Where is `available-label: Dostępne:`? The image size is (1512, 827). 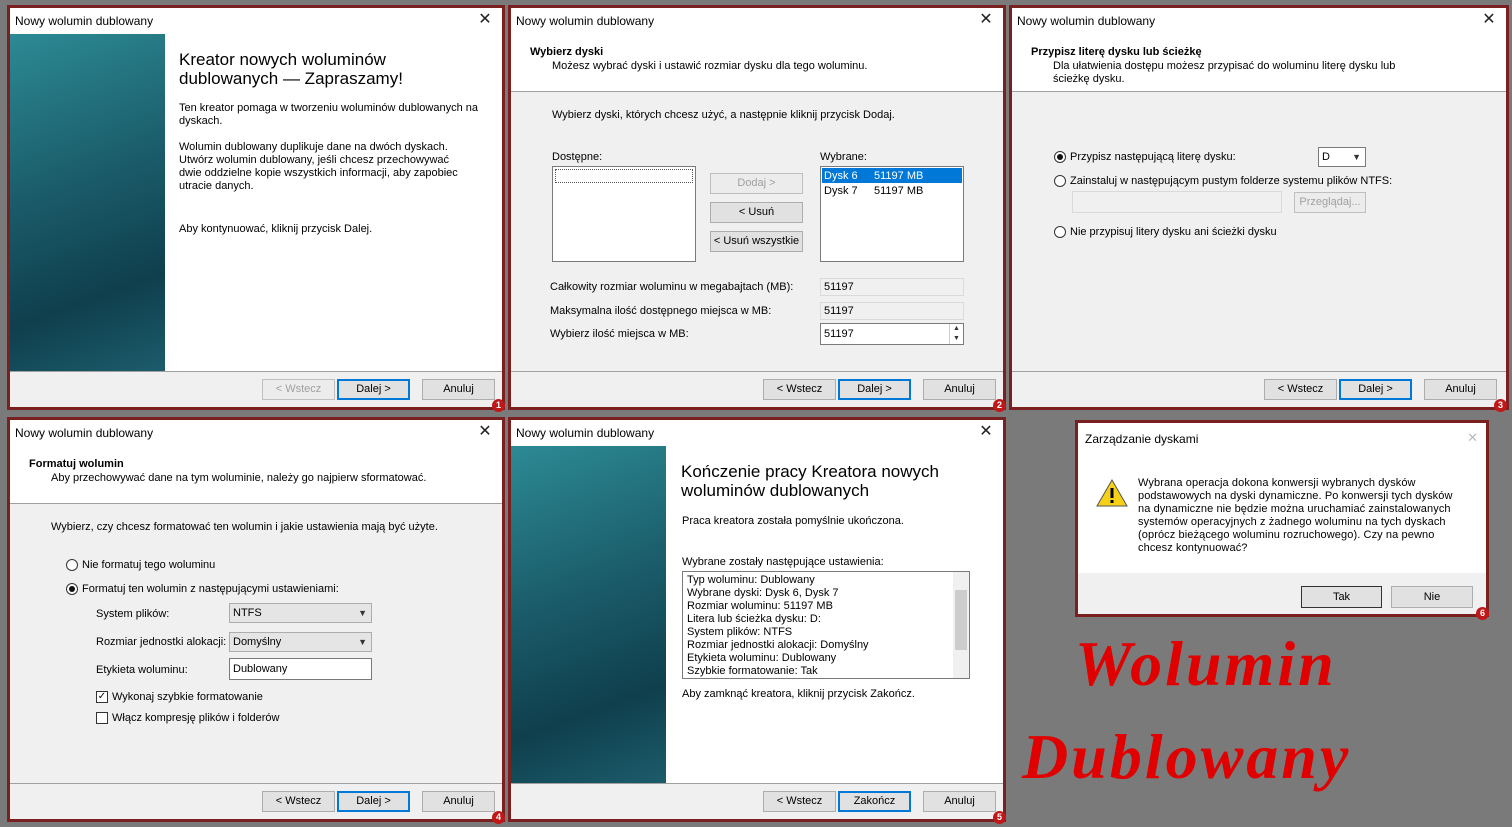 available-label: Dostępne: is located at coordinates (577, 157).